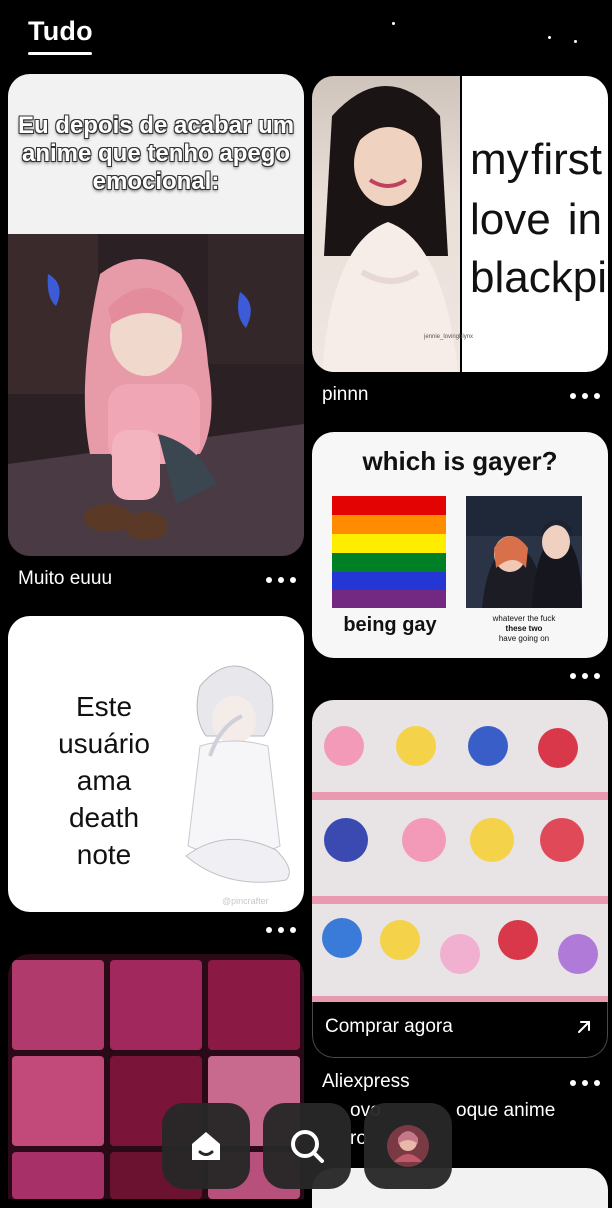  I want to click on near-character-image, so click(237, 774).